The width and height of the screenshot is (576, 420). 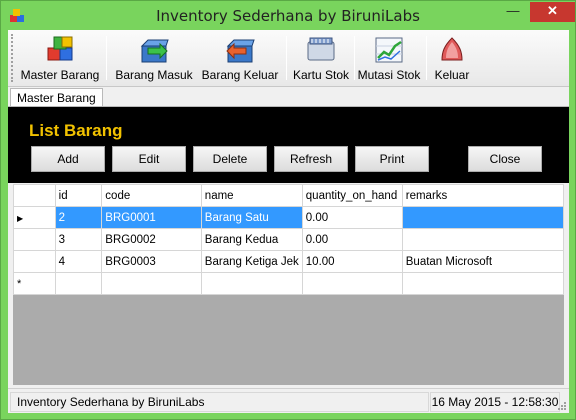 I want to click on delete-button: Delete, so click(x=230, y=159).